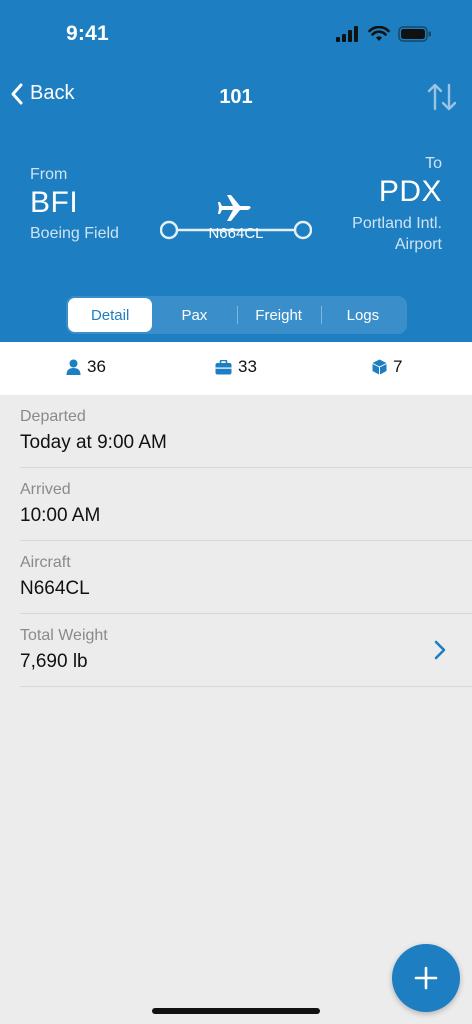 This screenshot has width=472, height=1024. What do you see at coordinates (246, 650) in the screenshot?
I see `detail-row-total-weight: Total Weight 7,690 lb` at bounding box center [246, 650].